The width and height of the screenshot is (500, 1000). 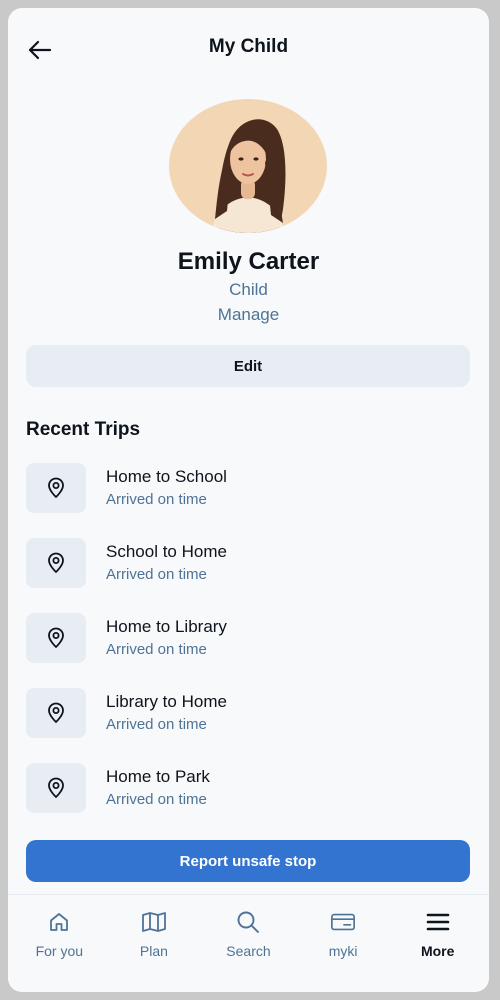 What do you see at coordinates (154, 922) in the screenshot?
I see `map-icon` at bounding box center [154, 922].